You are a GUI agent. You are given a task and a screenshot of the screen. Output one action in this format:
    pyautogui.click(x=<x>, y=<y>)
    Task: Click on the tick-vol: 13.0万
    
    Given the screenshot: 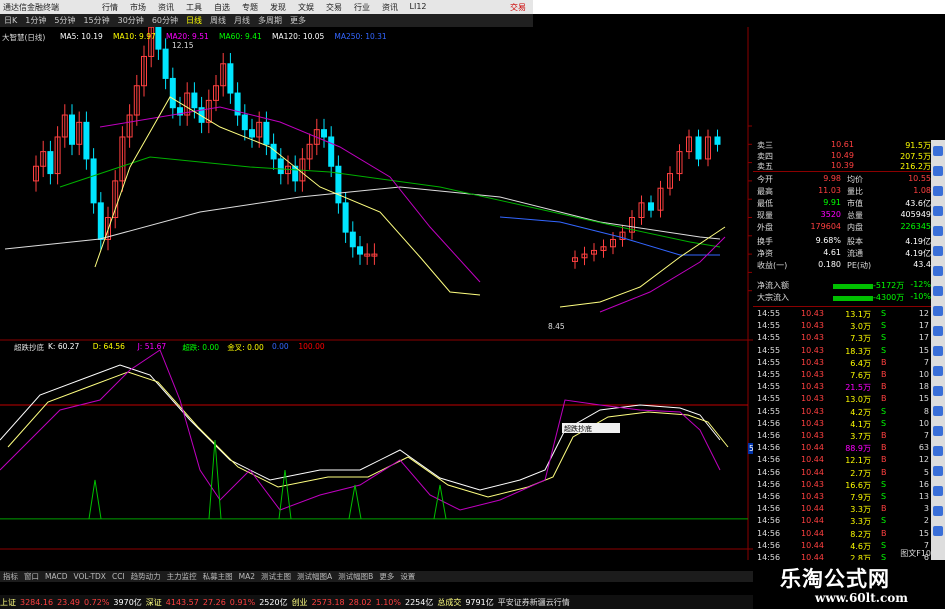 What is the action you would take?
    pyautogui.click(x=858, y=400)
    